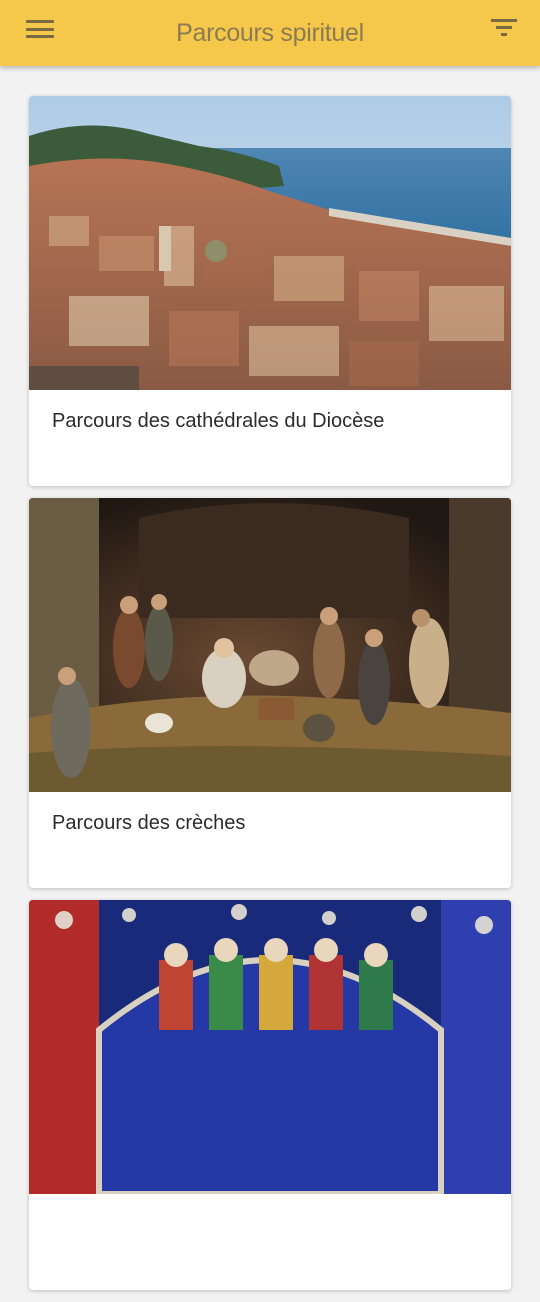 This screenshot has width=540, height=1302. What do you see at coordinates (270, 1242) in the screenshot?
I see `card-body` at bounding box center [270, 1242].